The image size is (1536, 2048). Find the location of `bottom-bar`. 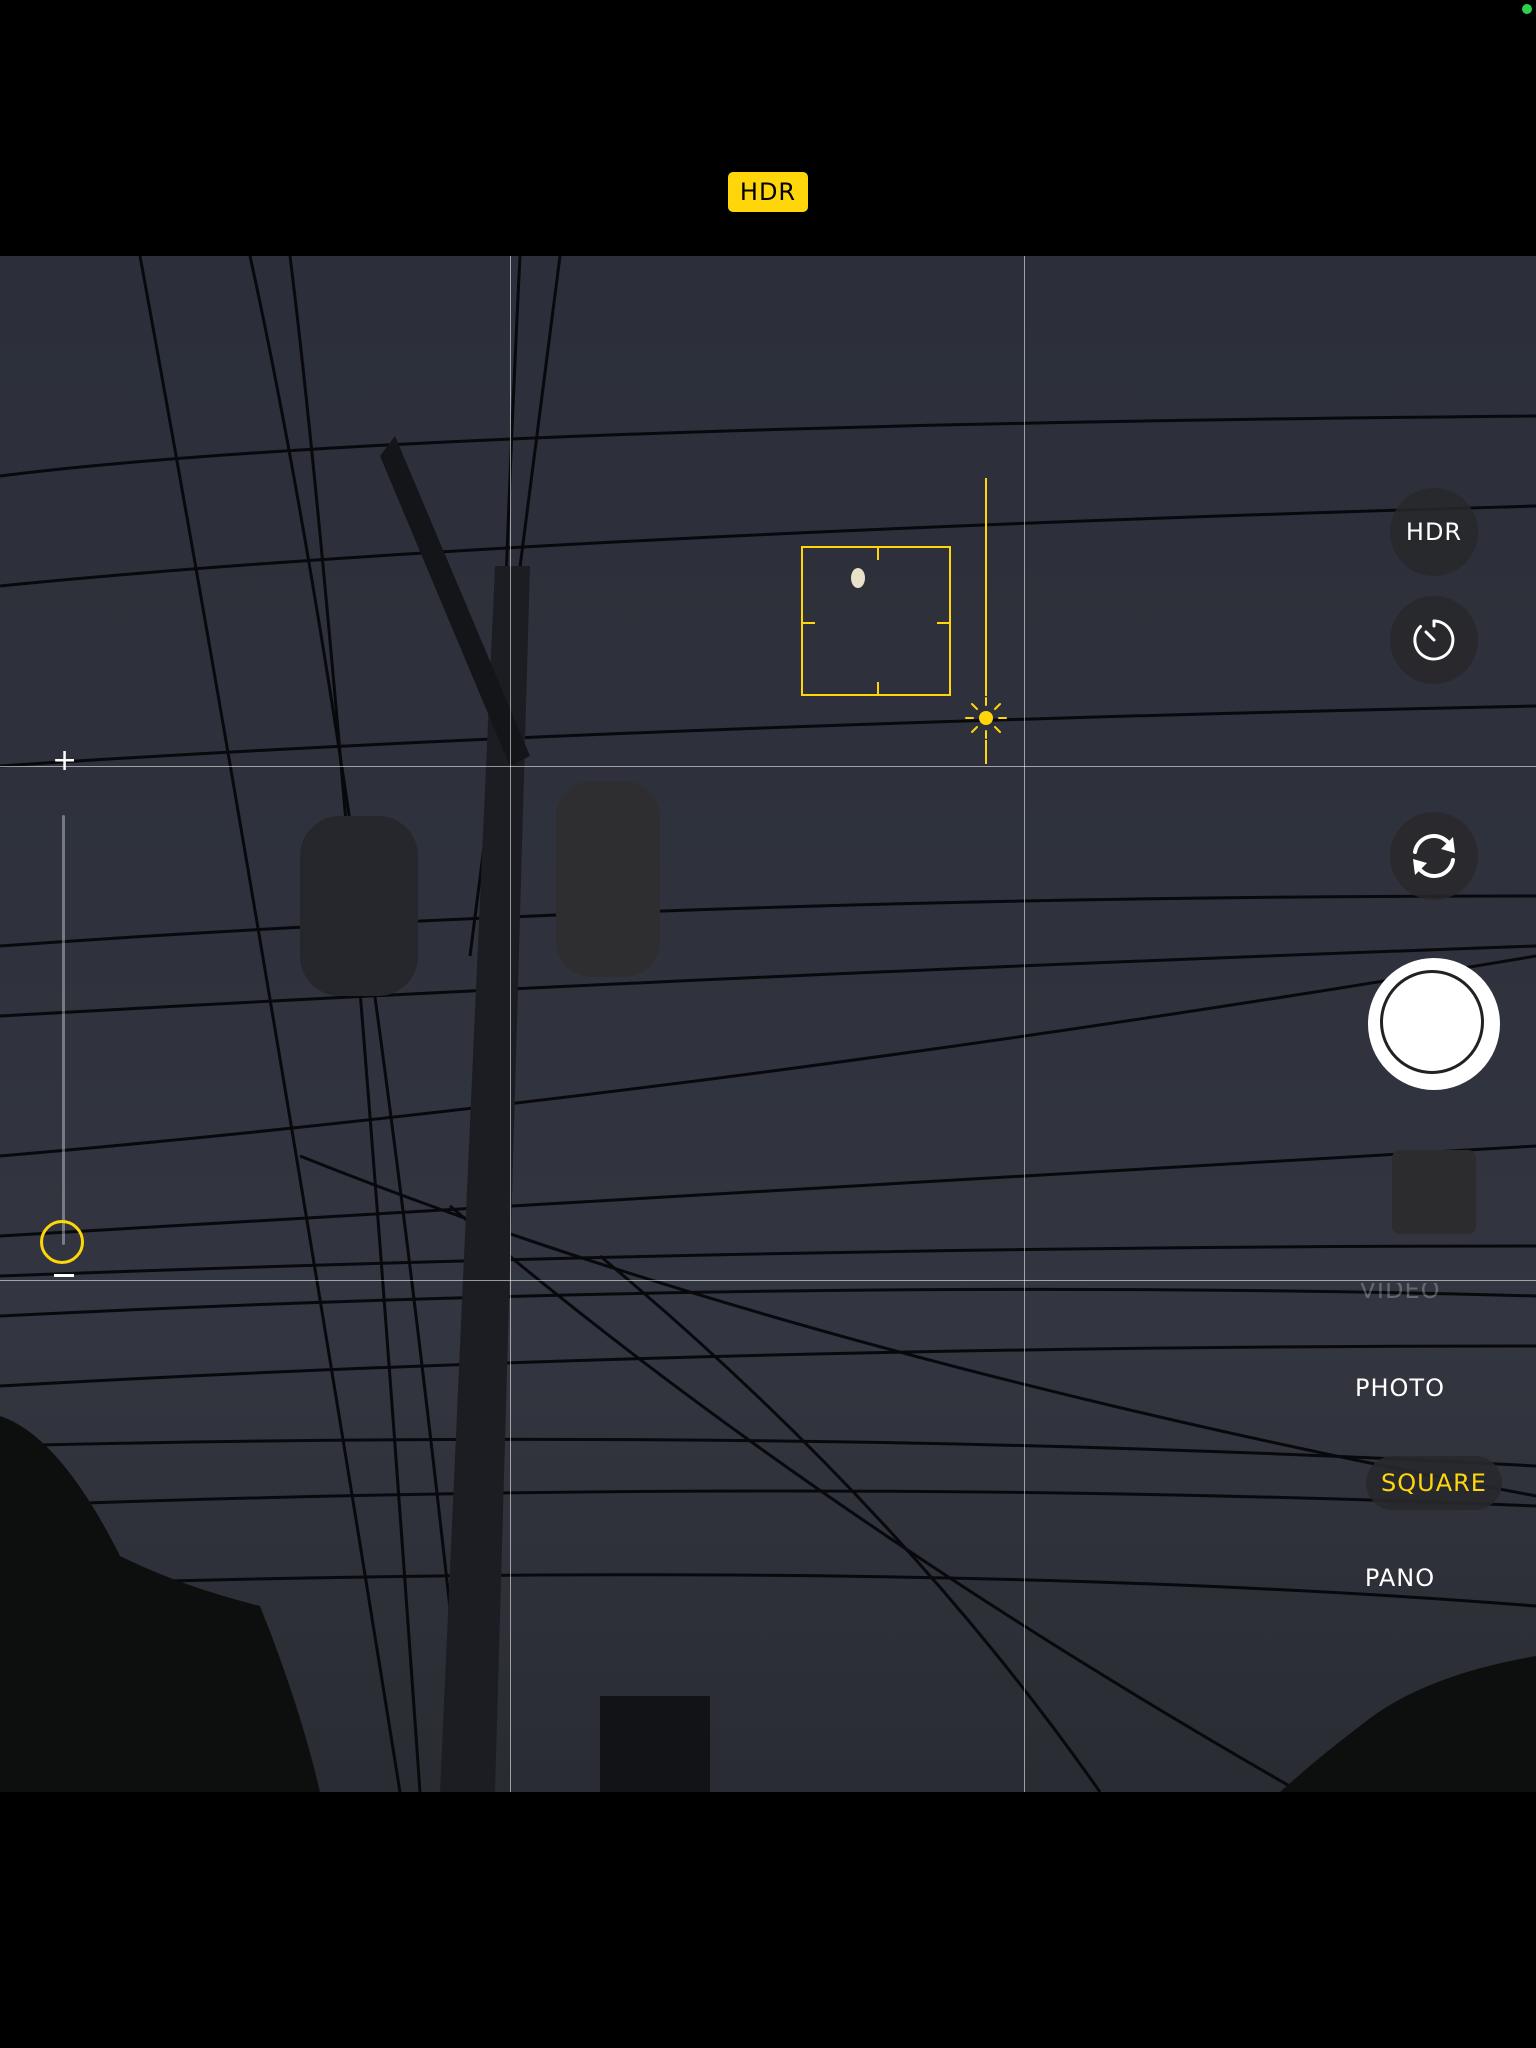

bottom-bar is located at coordinates (768, 1920).